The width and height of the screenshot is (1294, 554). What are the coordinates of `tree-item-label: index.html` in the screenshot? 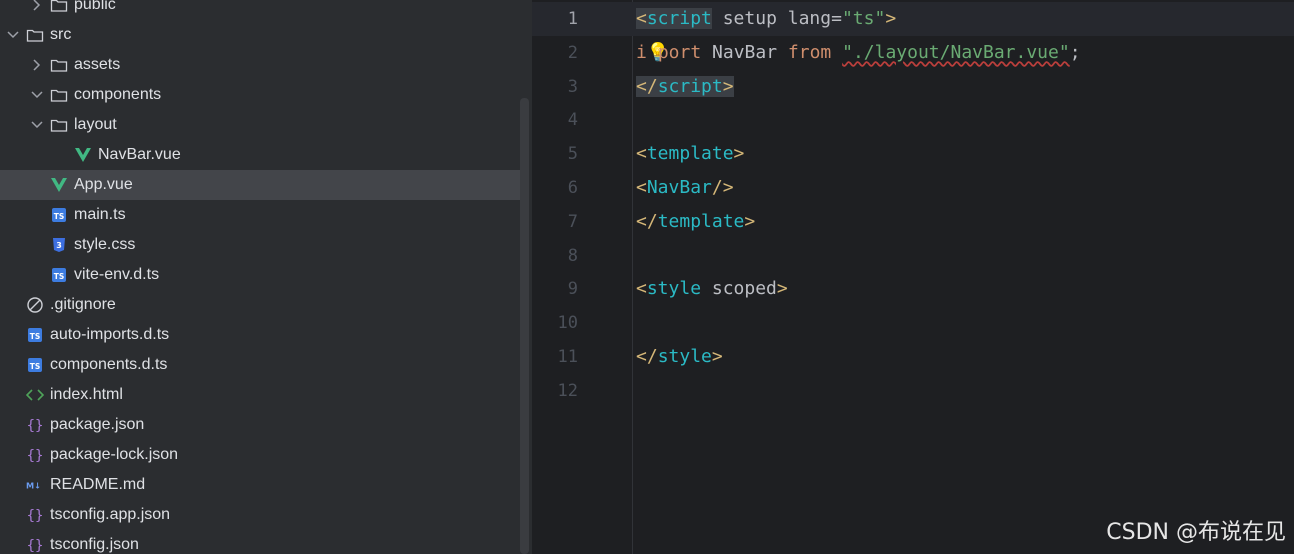 It's located at (86, 394).